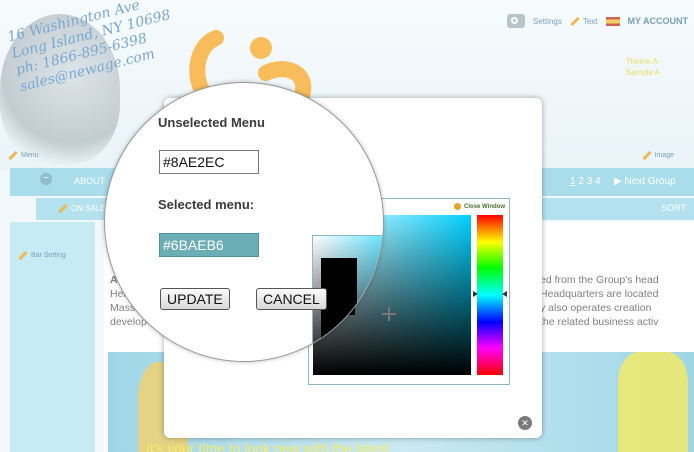 This screenshot has height=452, width=694. I want to click on crosshair-cursor-icon, so click(389, 314).